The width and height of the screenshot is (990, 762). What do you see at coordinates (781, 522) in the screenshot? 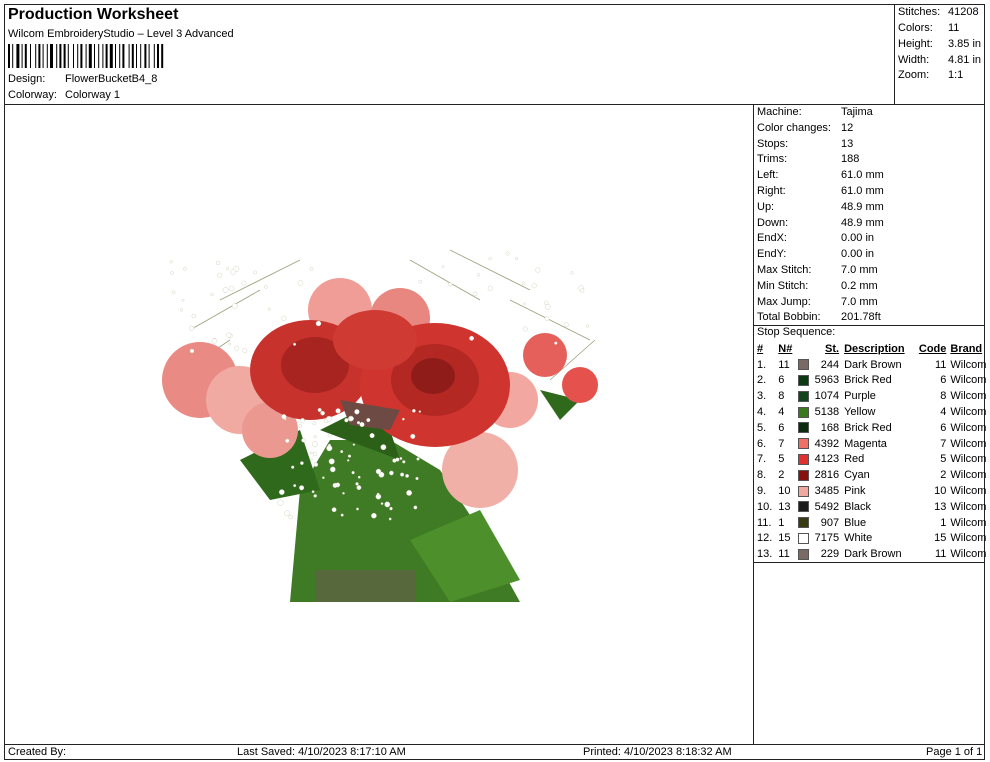
I see `needle-number: 1` at bounding box center [781, 522].